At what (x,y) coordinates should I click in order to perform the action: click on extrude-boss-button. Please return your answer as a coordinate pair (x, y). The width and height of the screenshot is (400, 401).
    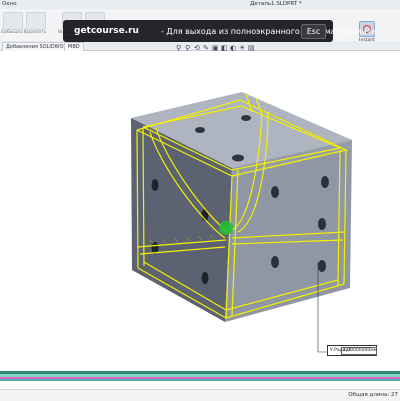
    Looking at the image, I should click on (13, 21).